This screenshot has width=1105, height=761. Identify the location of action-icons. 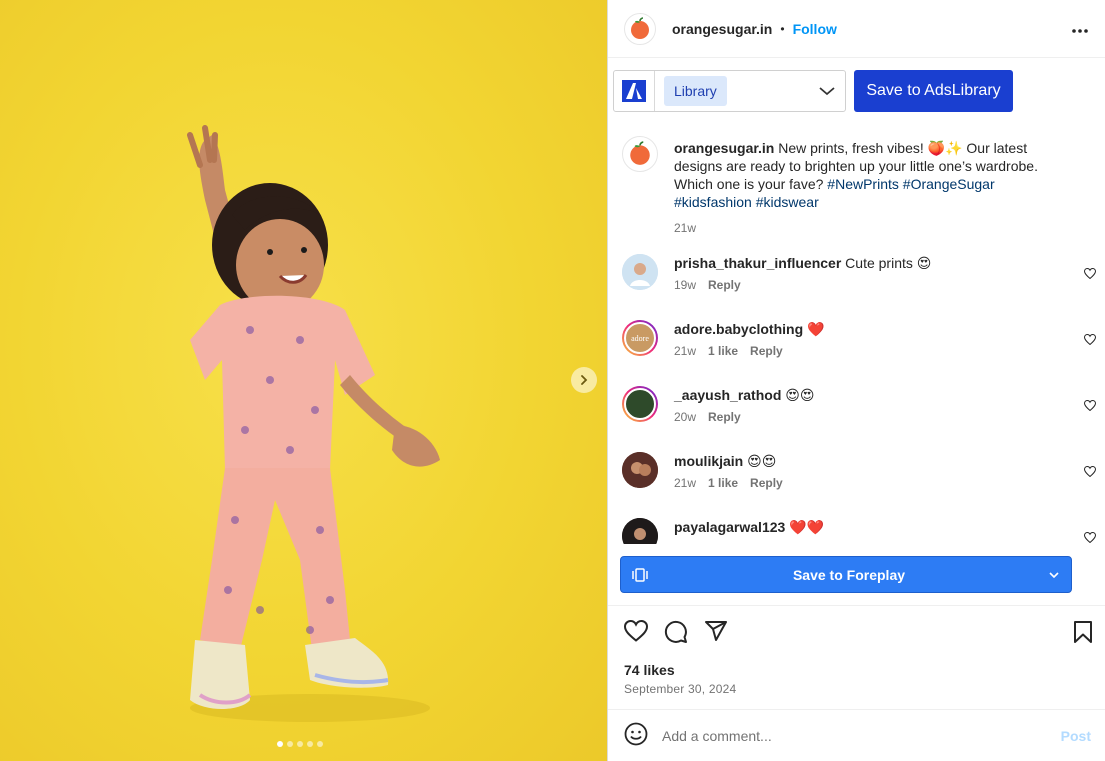
(675, 633).